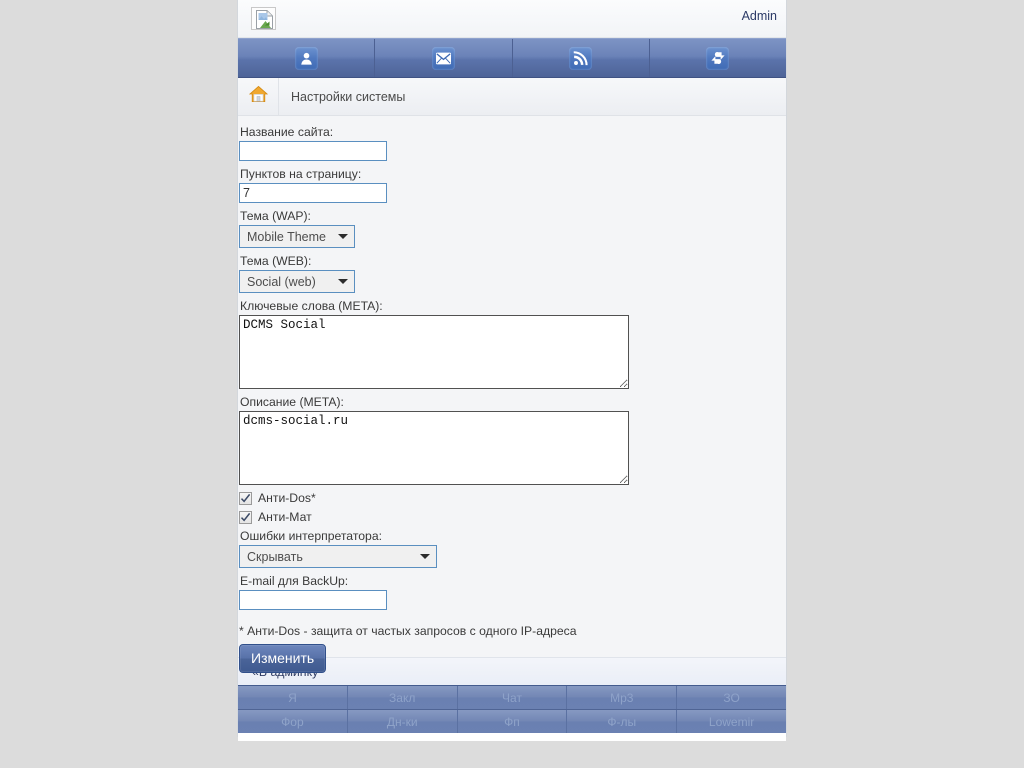 The image size is (1024, 768). I want to click on field-theme-web: Тема (WEB): Social (web), so click(512, 276).